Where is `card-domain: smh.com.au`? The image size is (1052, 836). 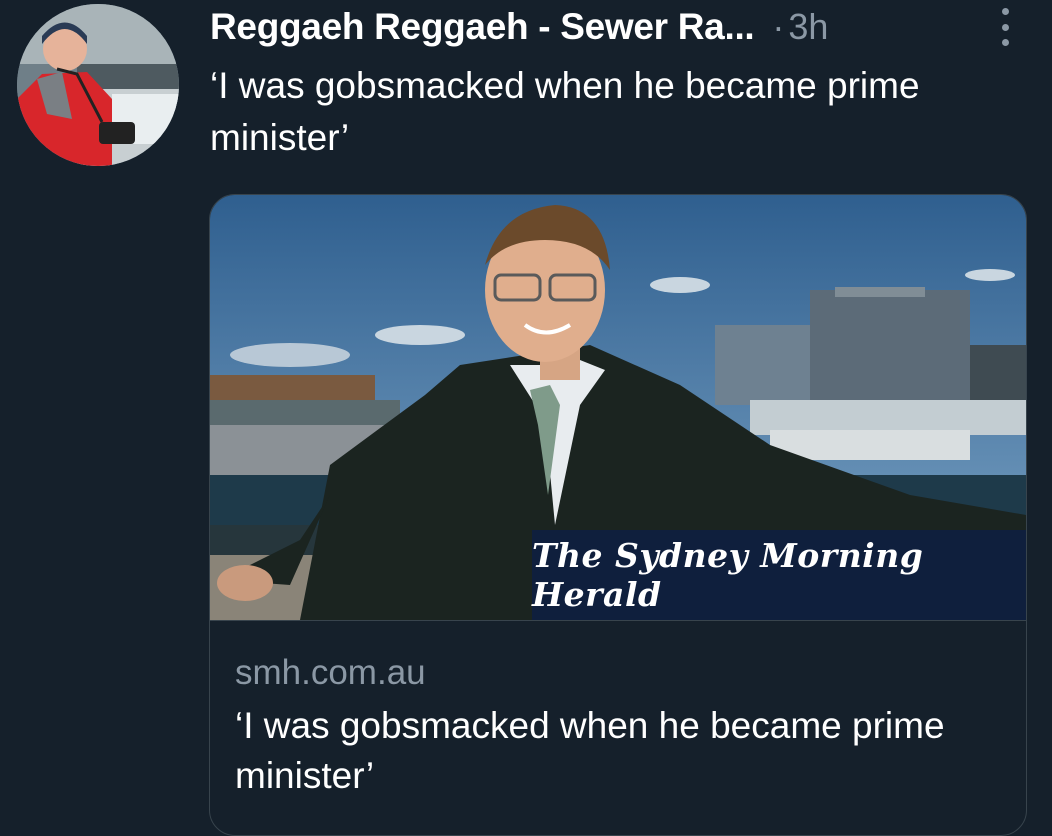 card-domain: smh.com.au is located at coordinates (330, 672).